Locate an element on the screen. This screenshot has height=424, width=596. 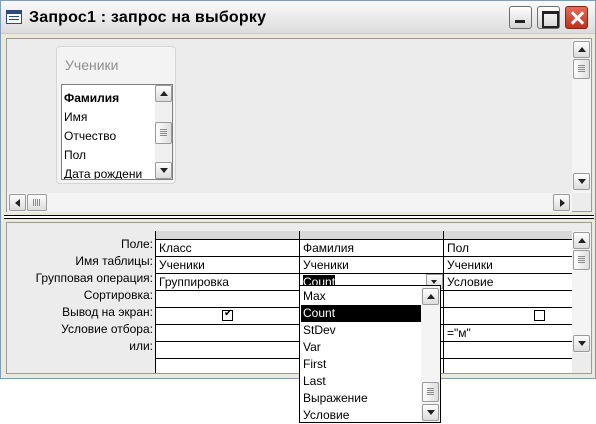
dropdown-option-selected: Count is located at coordinates (361, 313).